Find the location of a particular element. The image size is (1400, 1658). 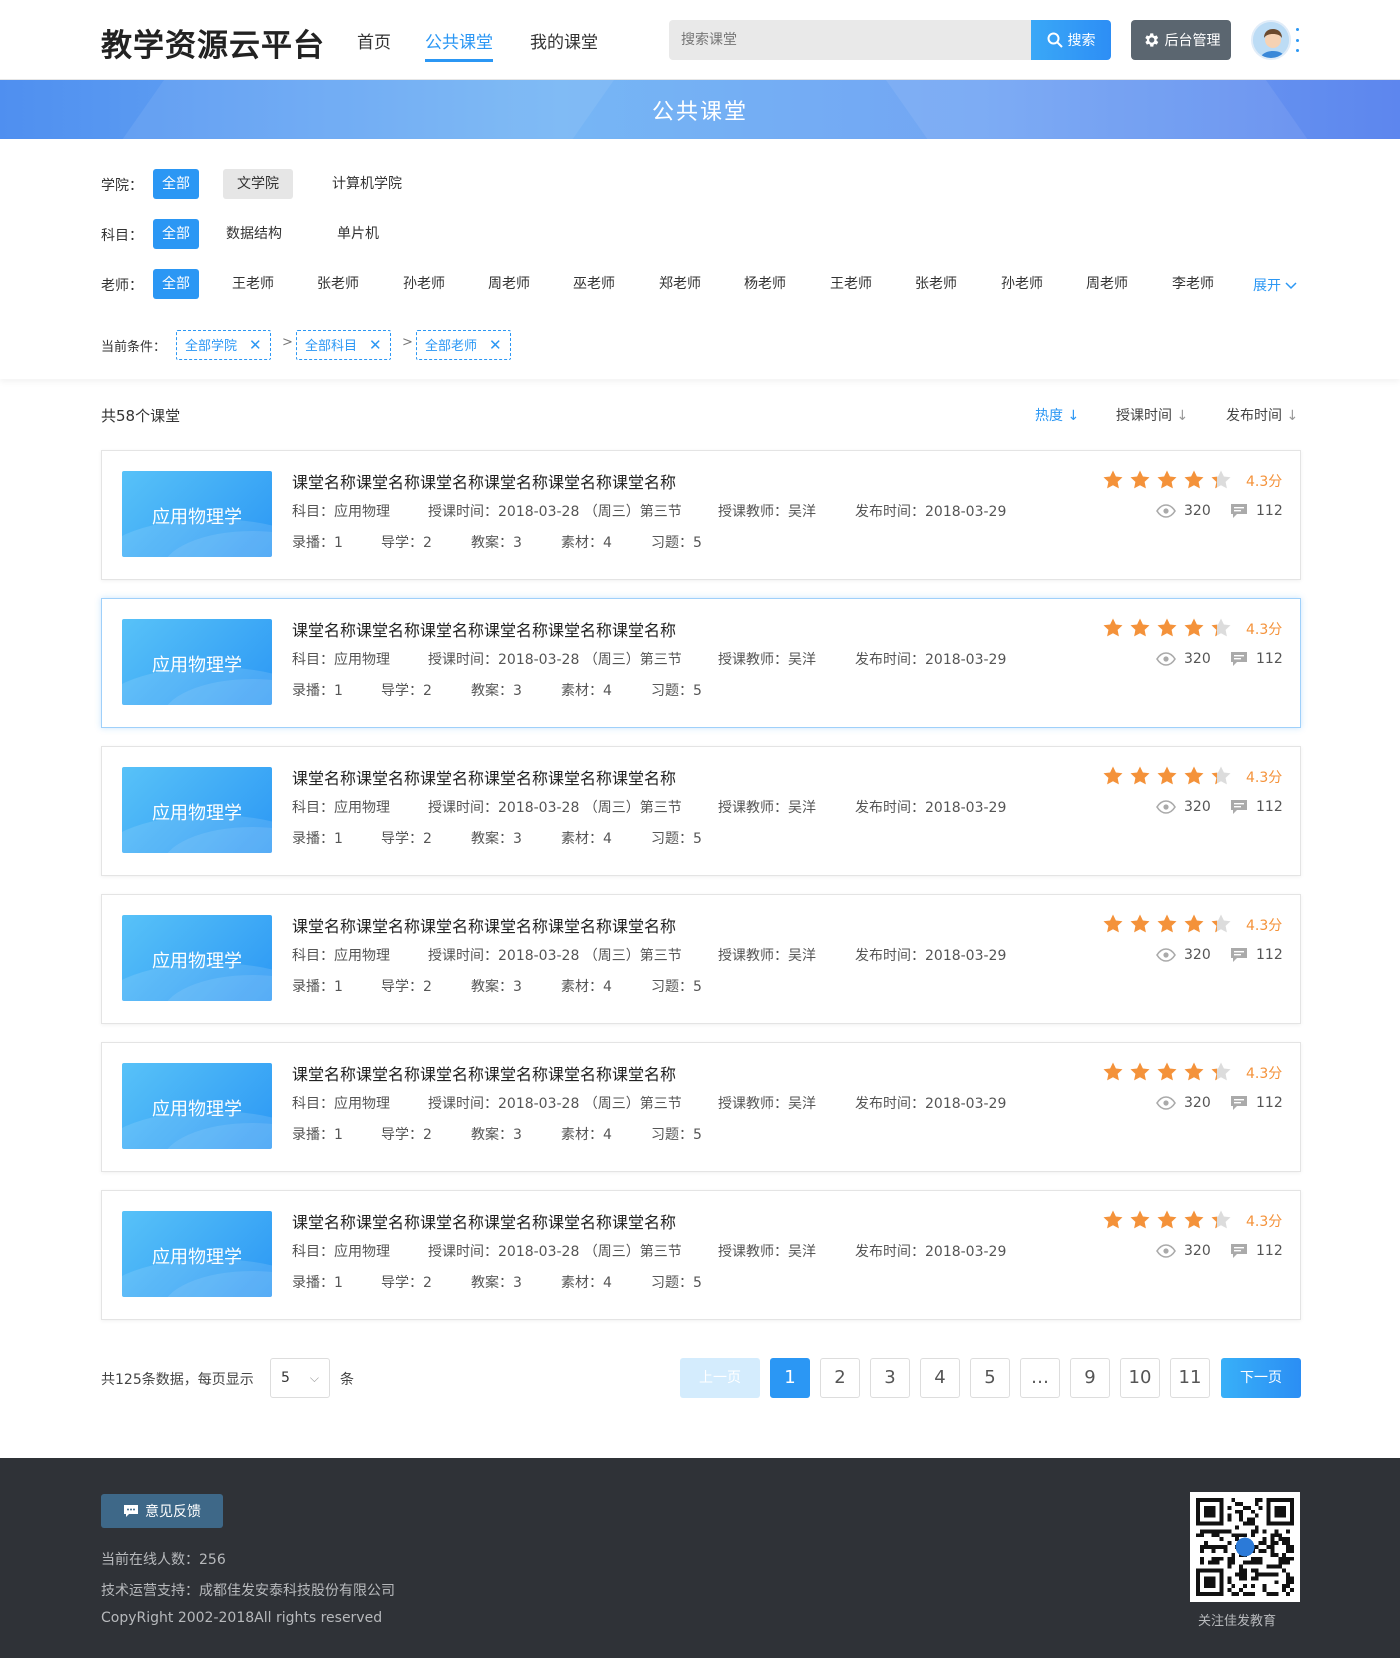

college-chip-computer: 计算机学院 is located at coordinates (367, 184).